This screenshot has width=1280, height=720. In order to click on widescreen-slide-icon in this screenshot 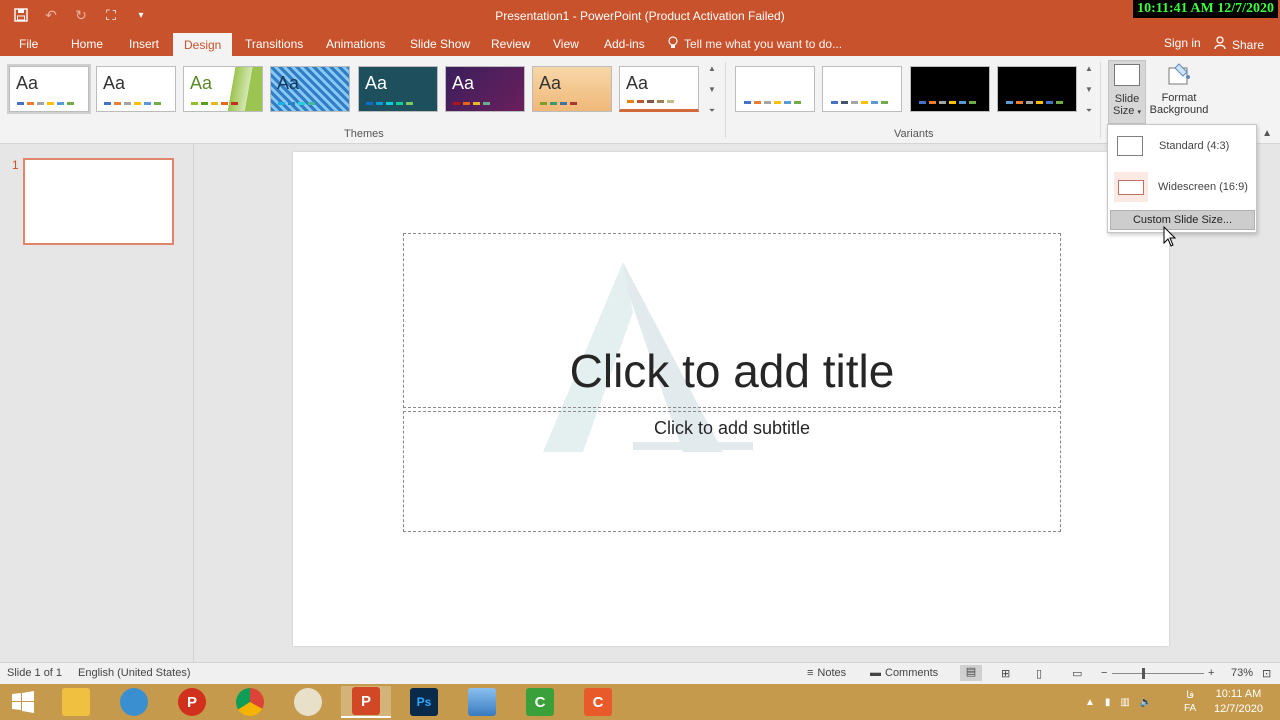, I will do `click(1131, 187)`.